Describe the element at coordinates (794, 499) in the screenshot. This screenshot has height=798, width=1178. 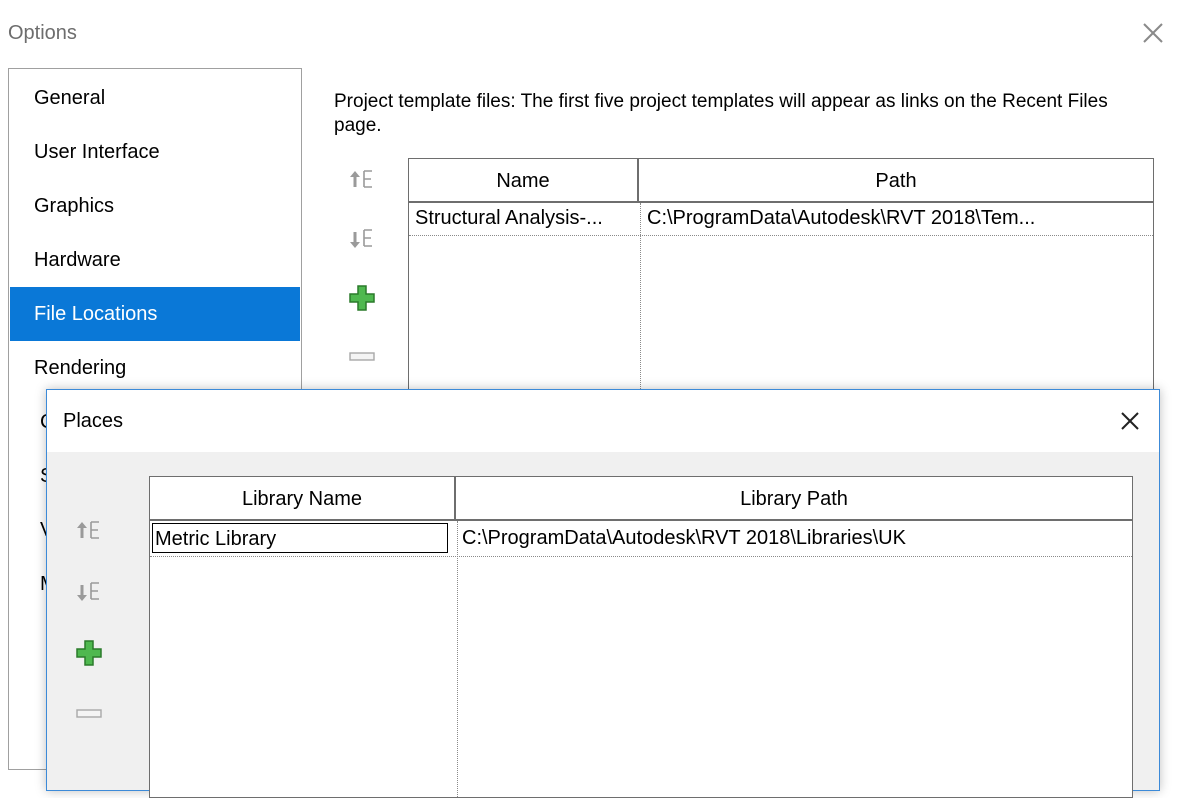
I see `column-header-library-path: Library Path` at that location.